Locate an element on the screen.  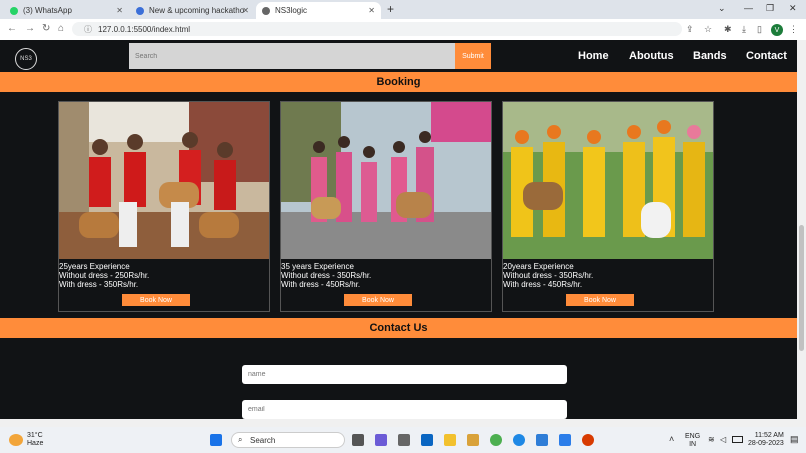
weather-widget: 31°C Haze is located at coordinates (35, 440).